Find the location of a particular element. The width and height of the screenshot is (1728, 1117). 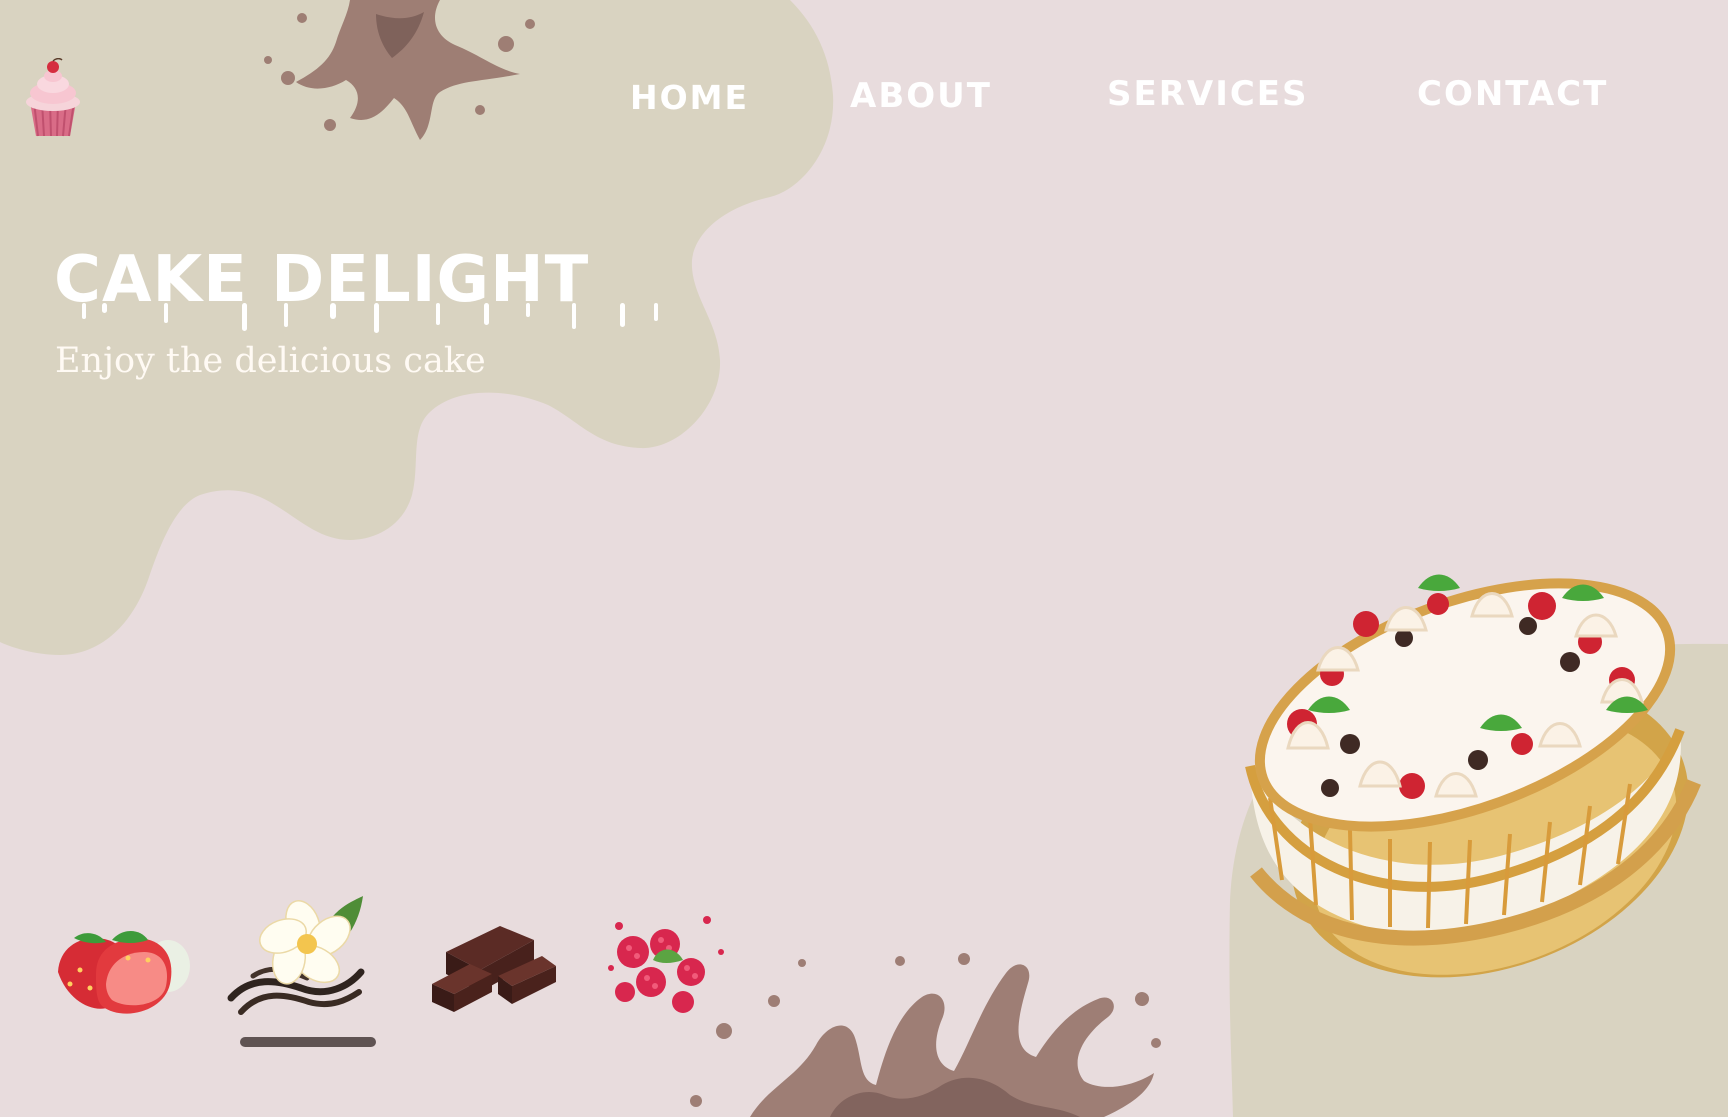

vanilla-icon is located at coordinates (296, 955).